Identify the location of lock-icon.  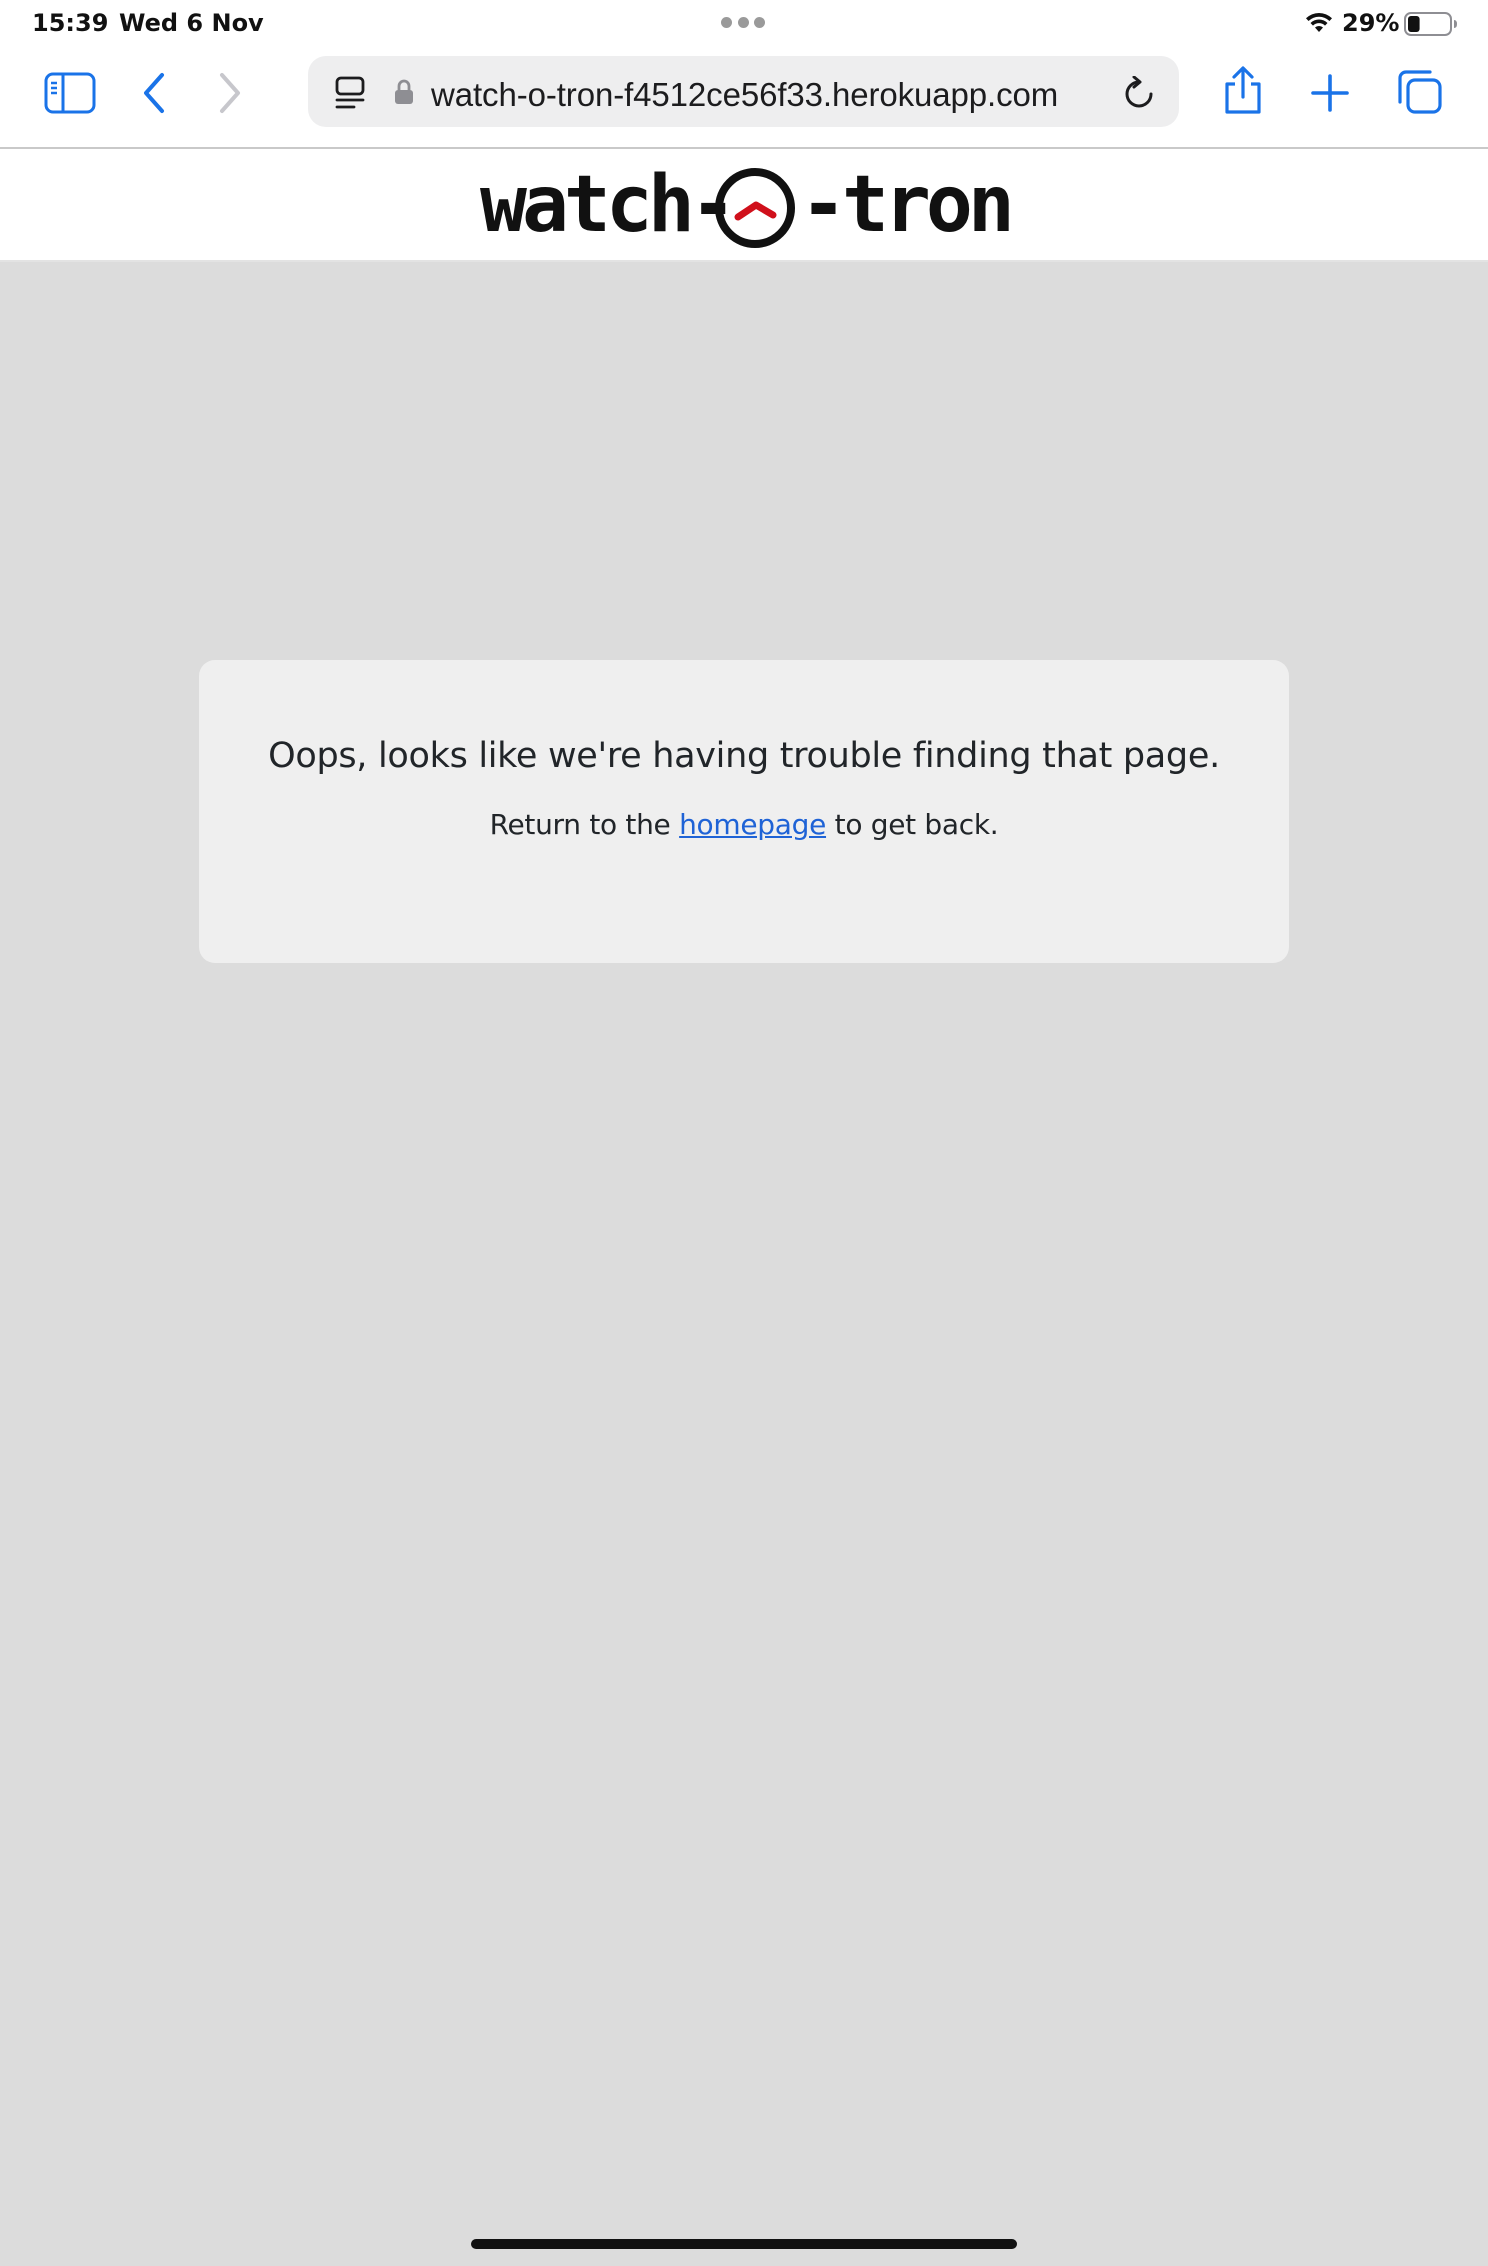
(404, 91).